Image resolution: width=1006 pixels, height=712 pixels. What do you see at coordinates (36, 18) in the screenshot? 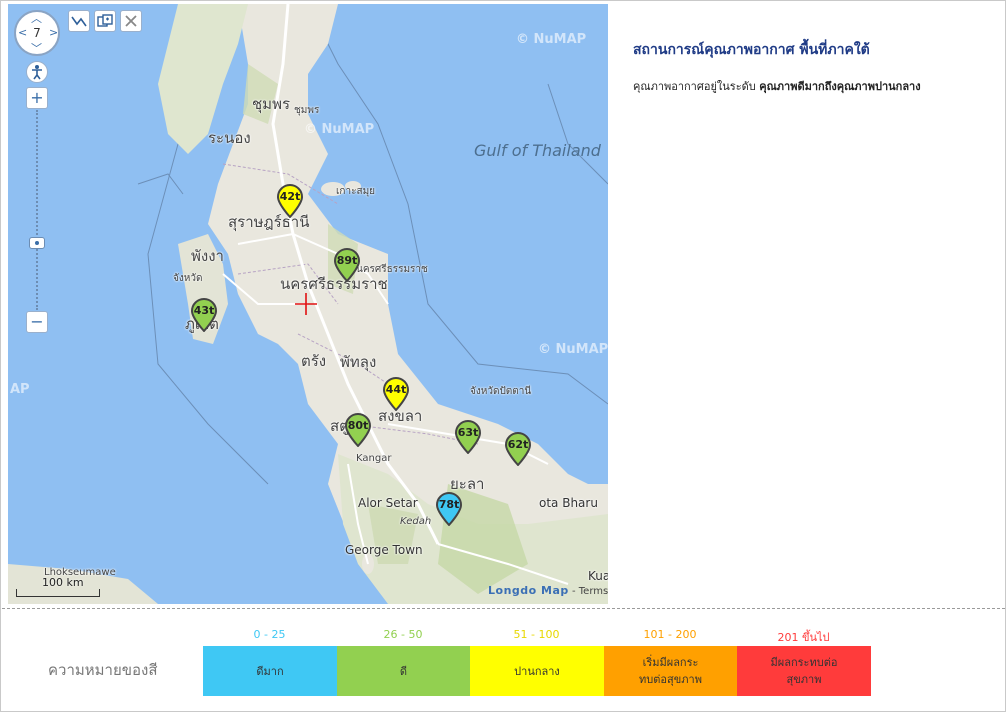
I see `pan-up-icon: ︿` at bounding box center [36, 18].